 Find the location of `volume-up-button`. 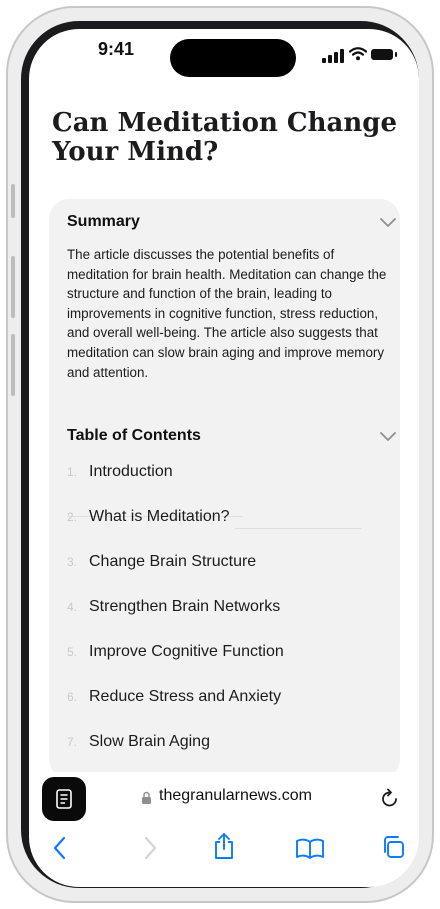

volume-up-button is located at coordinates (13, 287).